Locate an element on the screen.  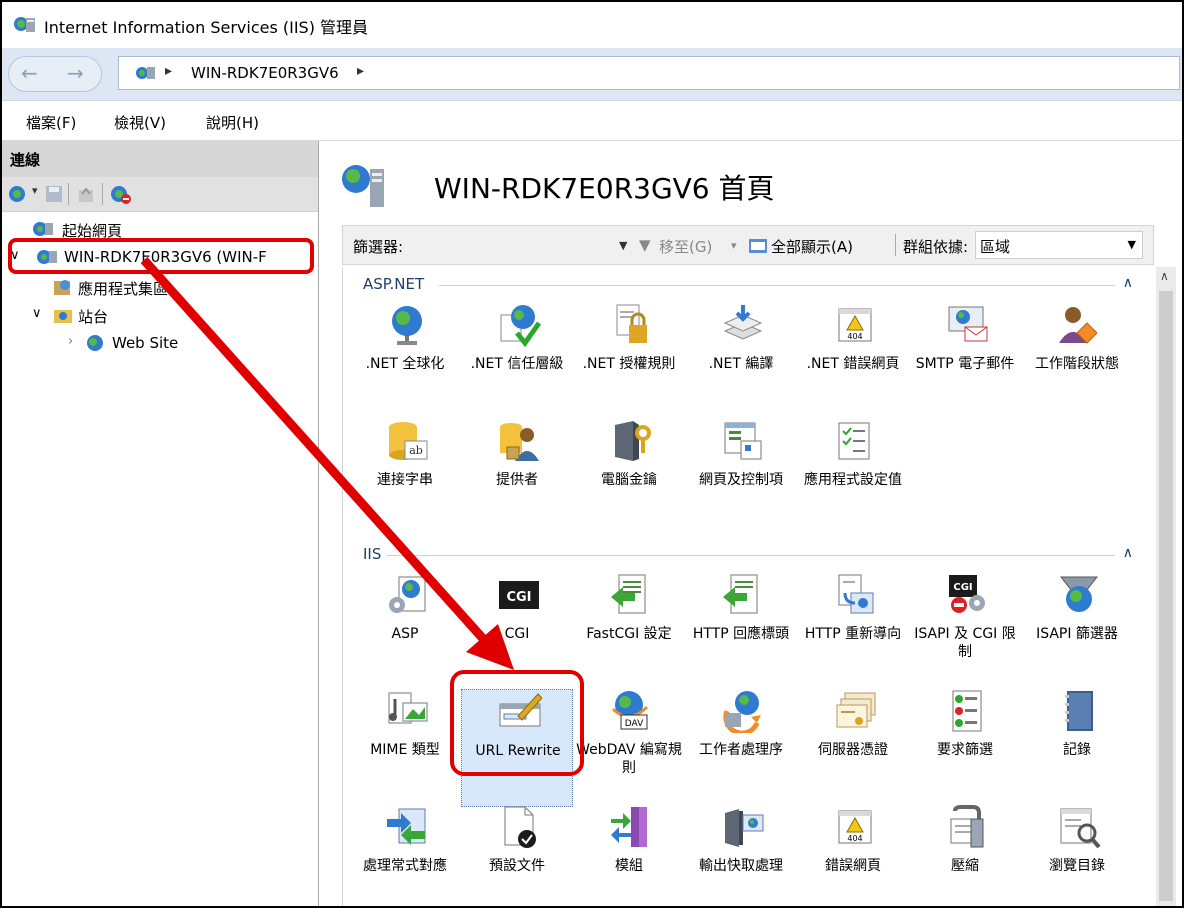
red-arrow-annotation is located at coordinates (327, 463).